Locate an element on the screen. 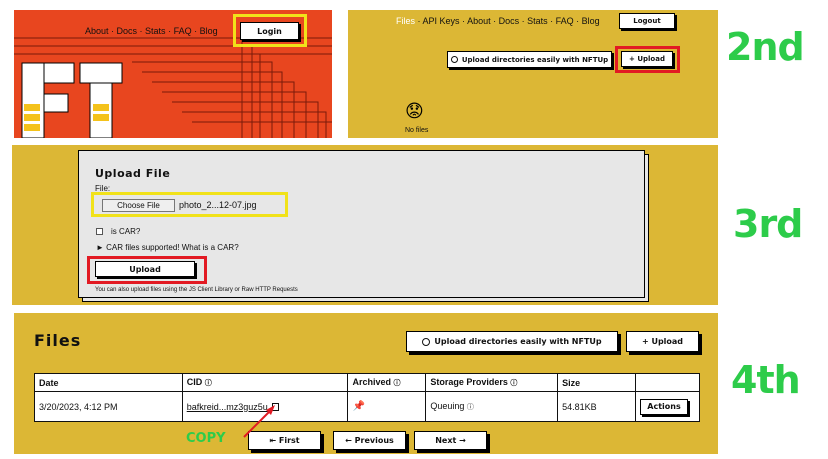 The height and width of the screenshot is (459, 828). panel-login-page: About · Docs · Stats · FAQ · Blog Login is located at coordinates (173, 74).